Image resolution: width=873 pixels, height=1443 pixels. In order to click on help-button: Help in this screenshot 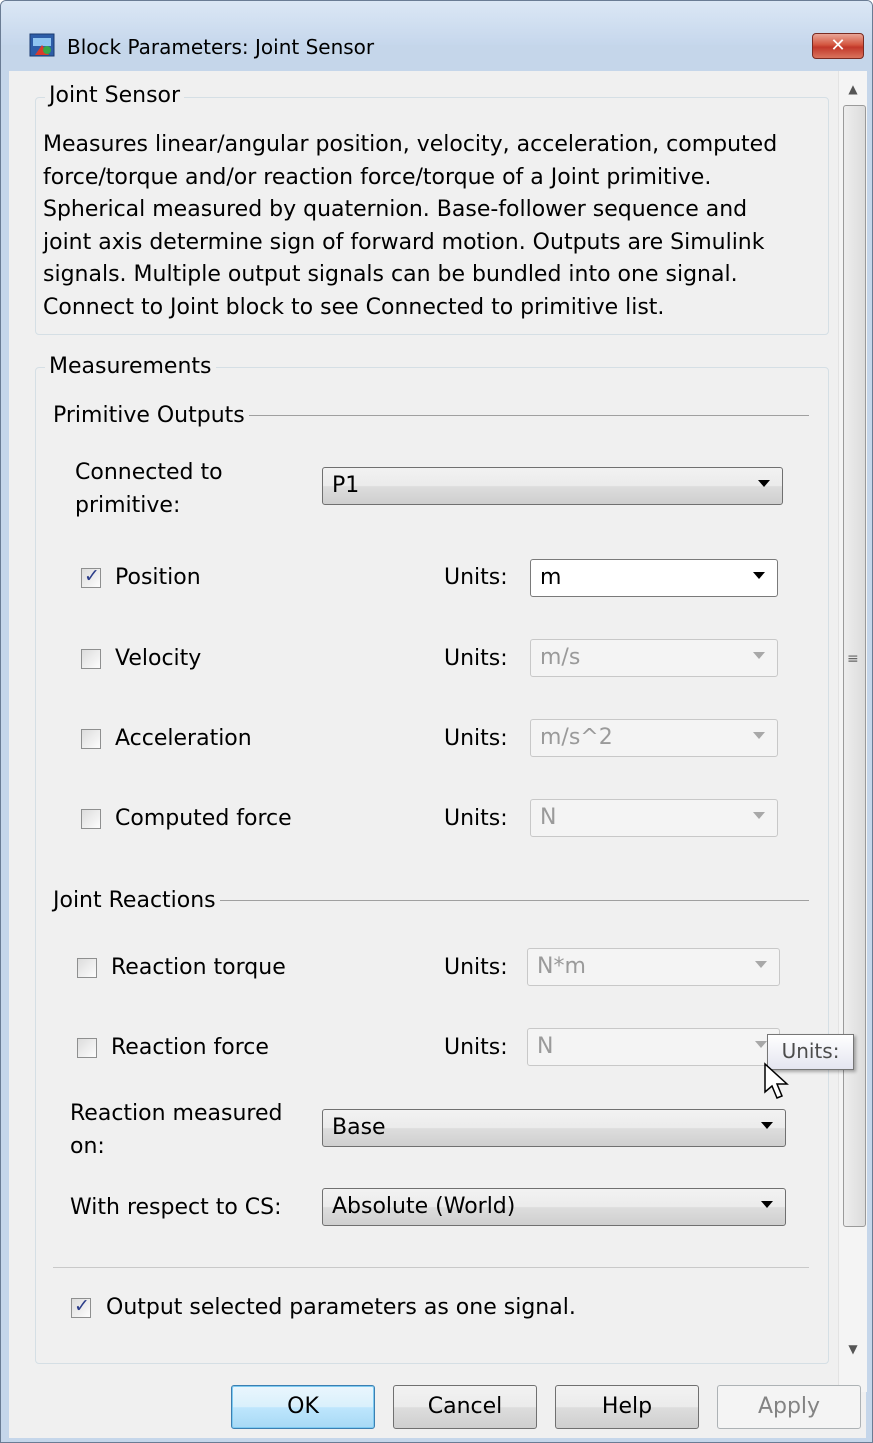, I will do `click(627, 1407)`.